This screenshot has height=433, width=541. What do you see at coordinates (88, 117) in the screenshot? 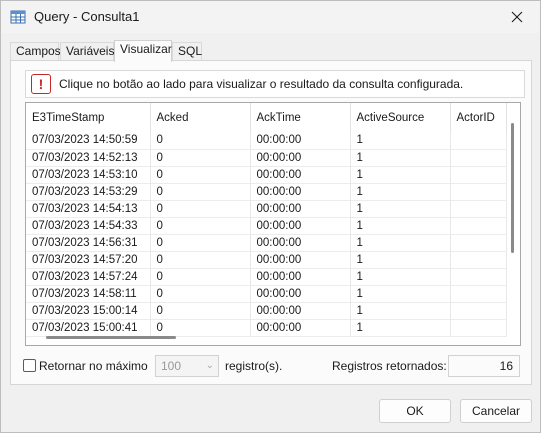
I see `column-header: E3TimeStamp` at bounding box center [88, 117].